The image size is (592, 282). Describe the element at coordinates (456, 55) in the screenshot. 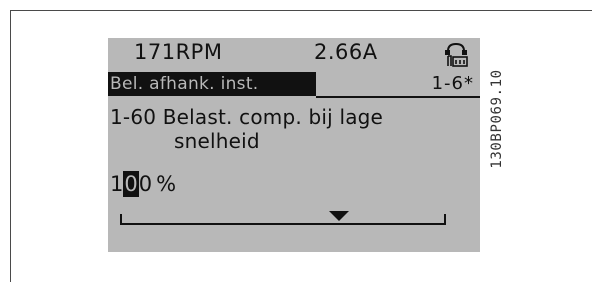

I see `hand-keypad-icon` at that location.